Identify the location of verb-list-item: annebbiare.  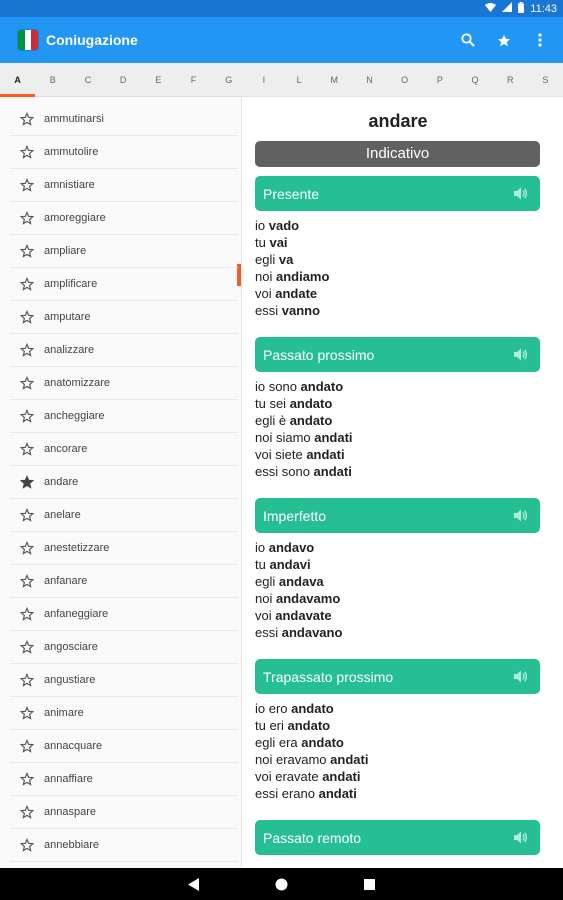
(124, 845).